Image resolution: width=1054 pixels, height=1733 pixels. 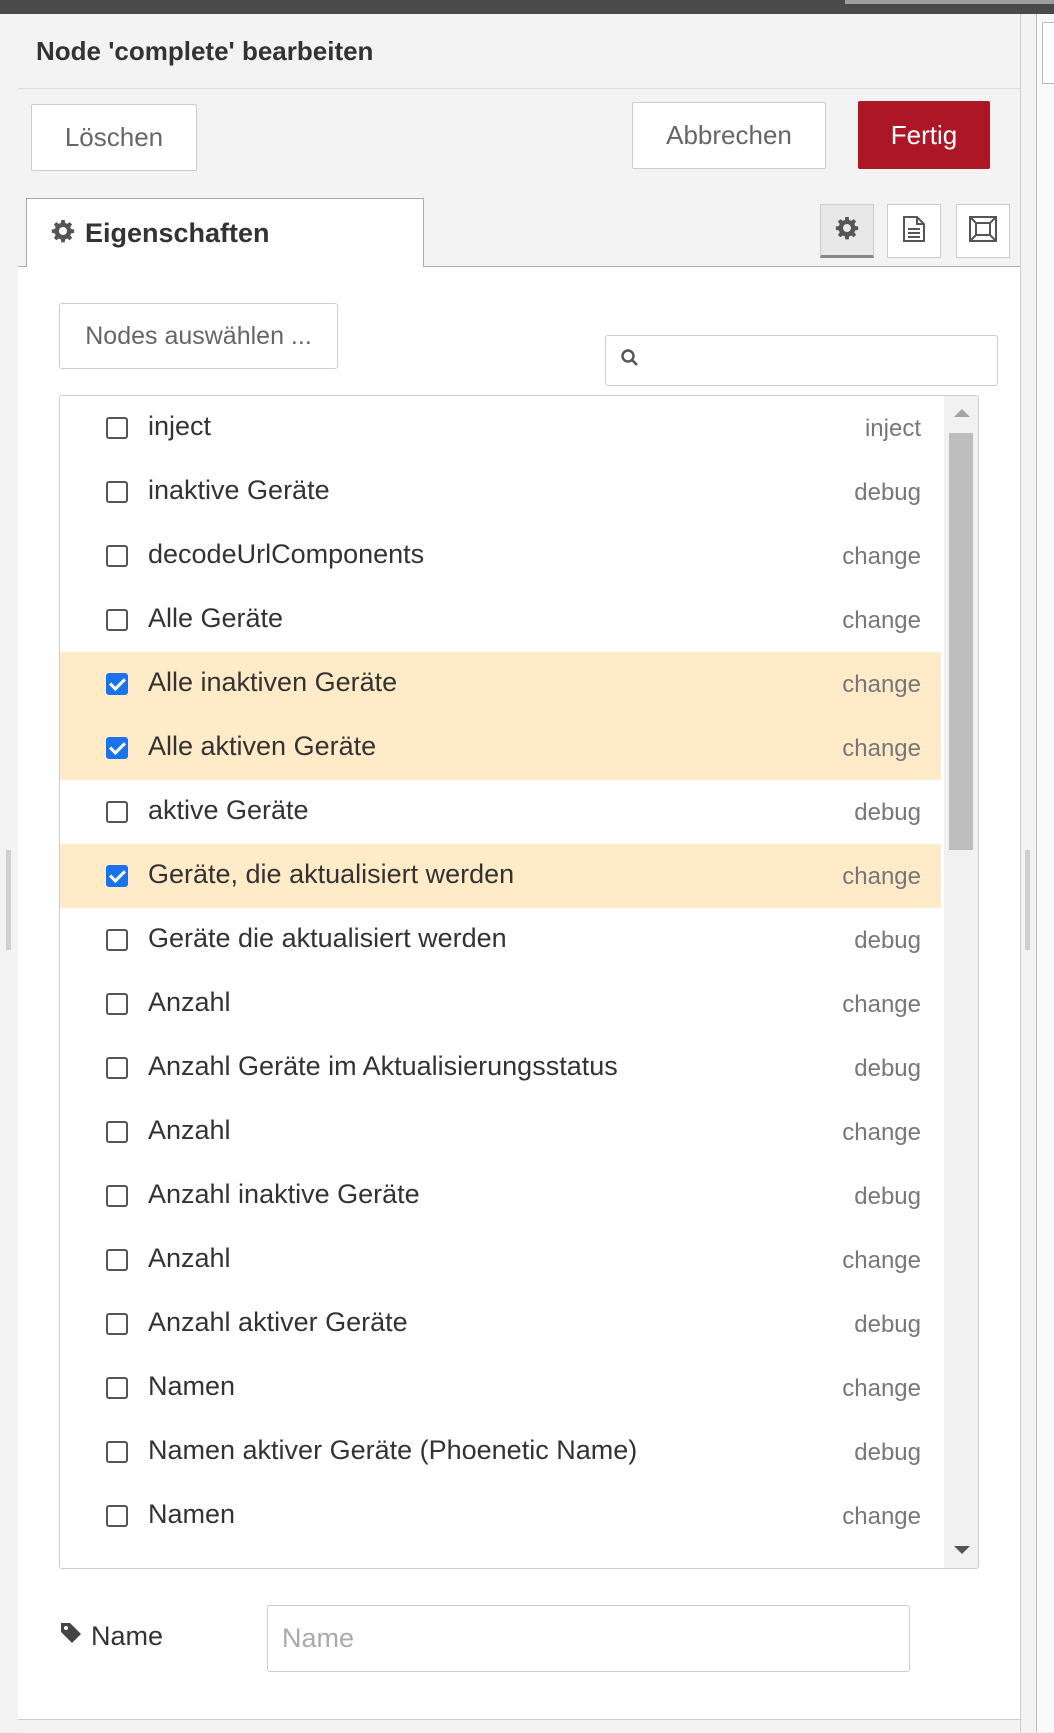 I want to click on scroll-down-icon, so click(x=962, y=1550).